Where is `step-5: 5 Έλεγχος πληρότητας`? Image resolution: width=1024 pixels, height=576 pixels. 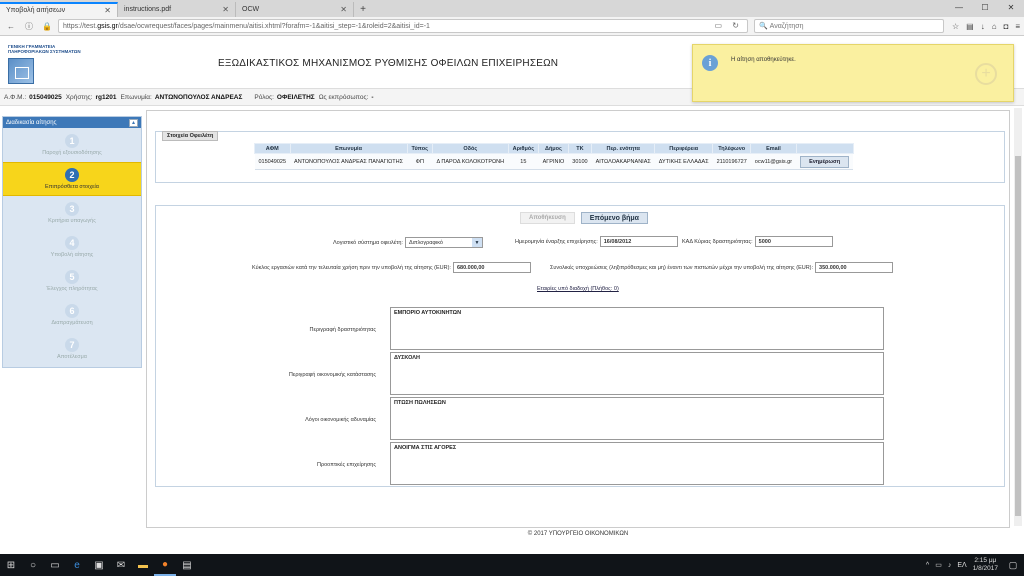
step-5: 5 Έλεγχος πληρότητας is located at coordinates (72, 281).